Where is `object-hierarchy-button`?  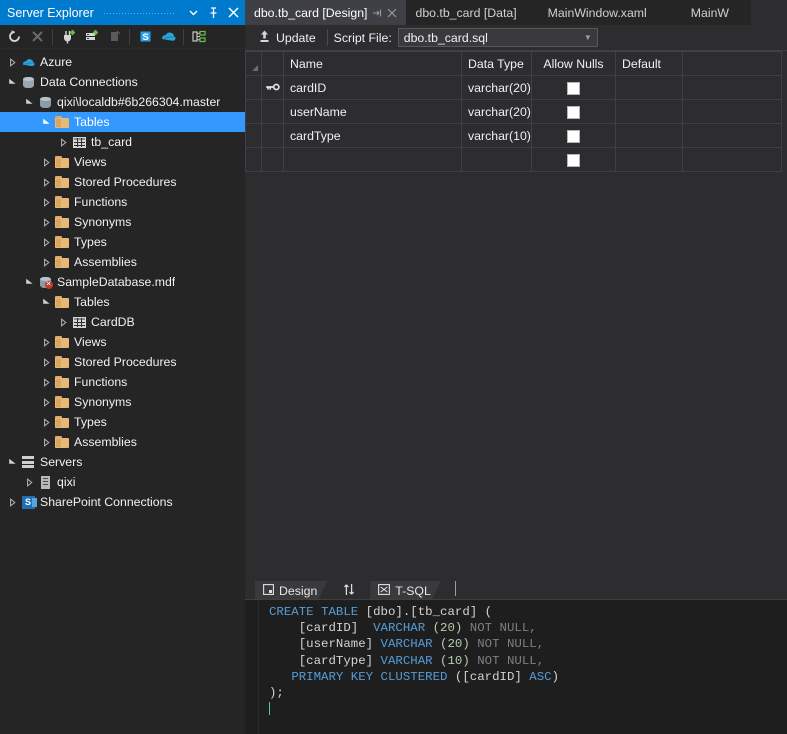 object-hierarchy-button is located at coordinates (199, 36).